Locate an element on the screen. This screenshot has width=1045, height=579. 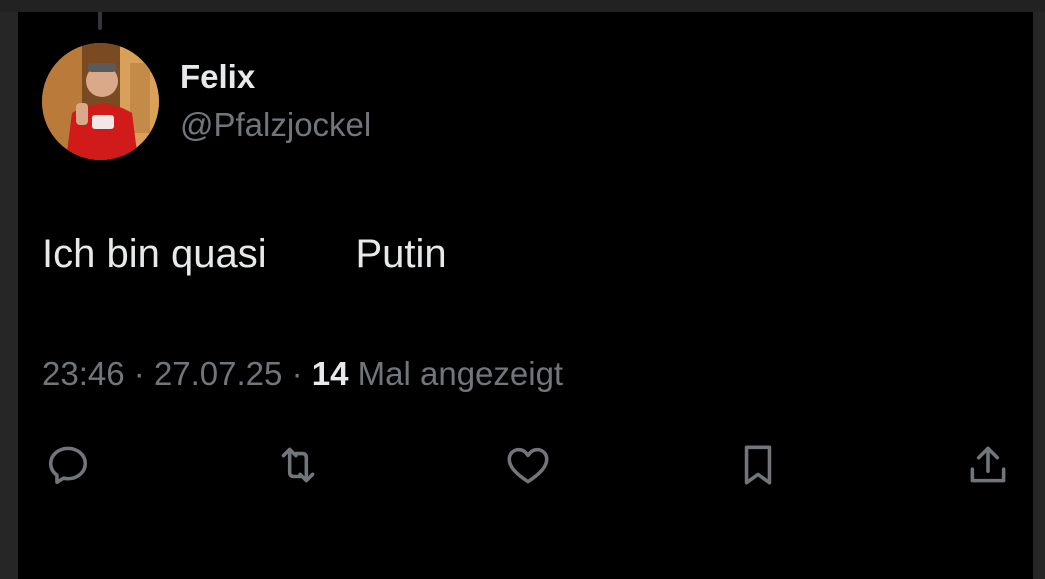
thread-line is located at coordinates (100, 21).